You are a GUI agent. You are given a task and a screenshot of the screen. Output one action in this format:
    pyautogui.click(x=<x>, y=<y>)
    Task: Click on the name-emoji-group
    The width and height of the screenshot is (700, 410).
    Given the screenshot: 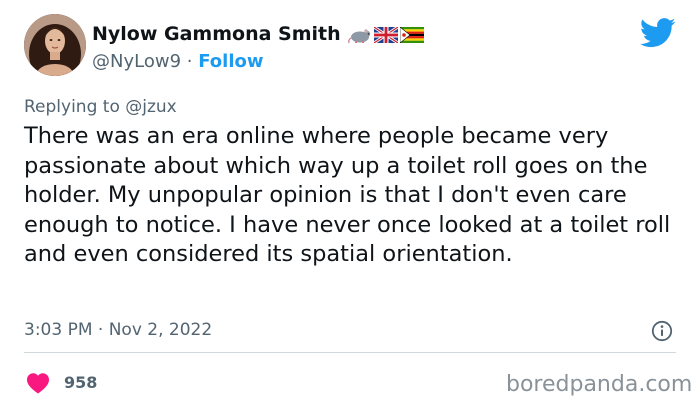 What is the action you would take?
    pyautogui.click(x=386, y=35)
    